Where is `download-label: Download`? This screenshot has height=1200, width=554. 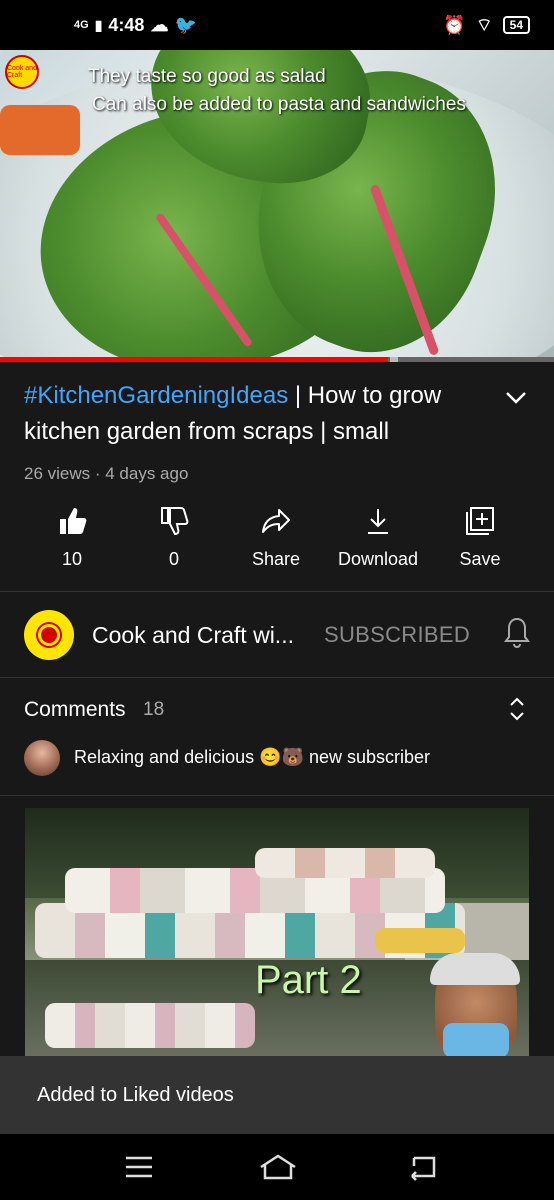 download-label: Download is located at coordinates (378, 559).